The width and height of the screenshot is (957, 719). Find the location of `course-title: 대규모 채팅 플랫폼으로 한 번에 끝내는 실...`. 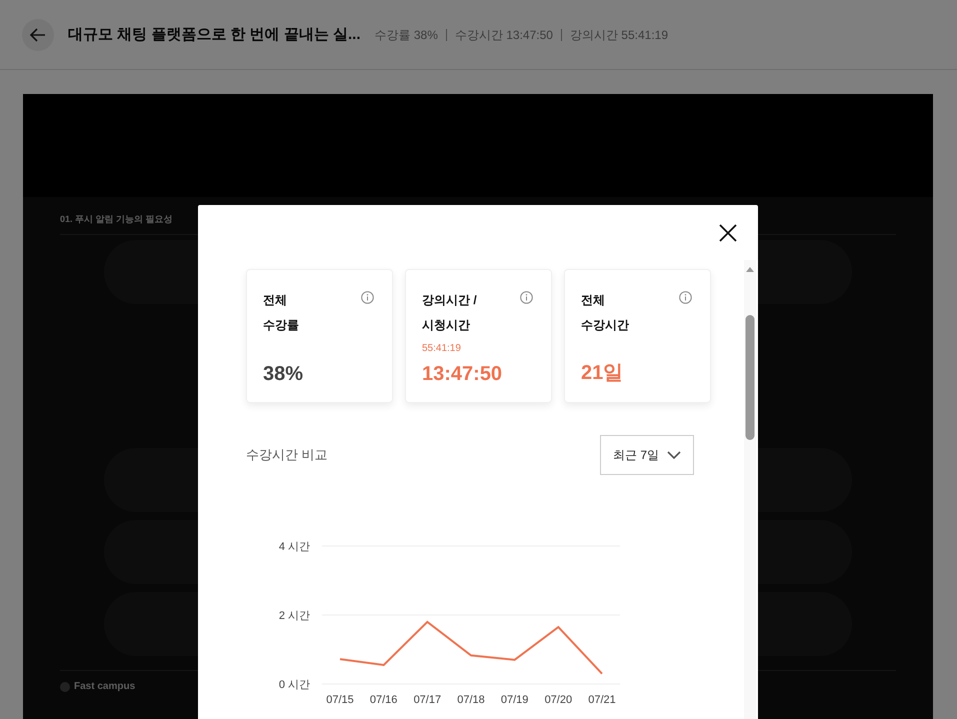

course-title: 대규모 채팅 플랫폼으로 한 번에 끝내는 실... is located at coordinates (214, 34).